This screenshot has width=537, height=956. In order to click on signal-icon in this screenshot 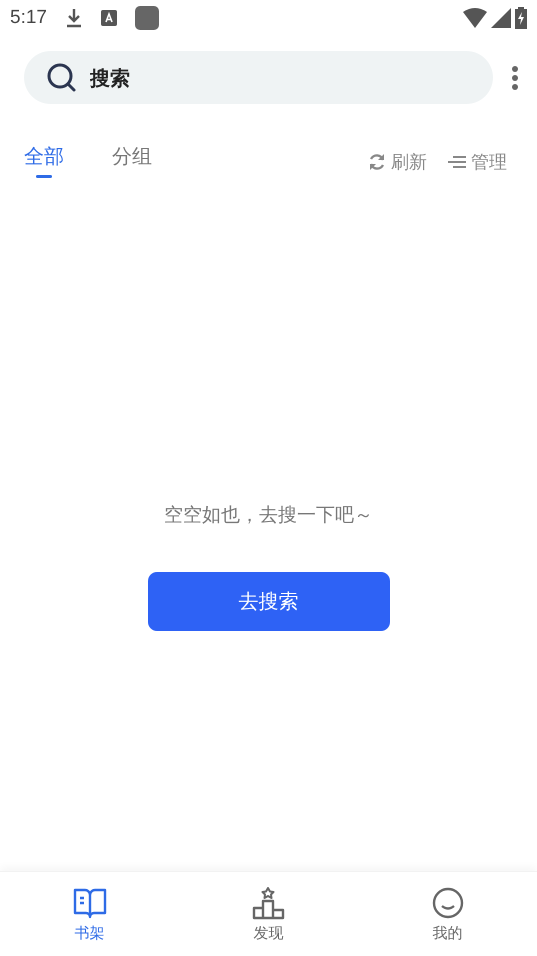, I will do `click(501, 18)`.